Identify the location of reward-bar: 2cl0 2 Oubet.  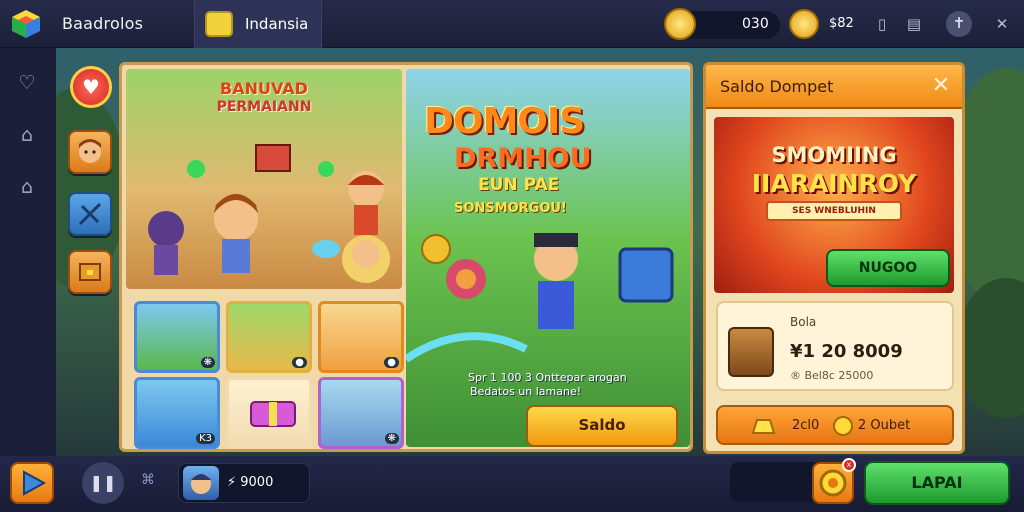
(835, 425).